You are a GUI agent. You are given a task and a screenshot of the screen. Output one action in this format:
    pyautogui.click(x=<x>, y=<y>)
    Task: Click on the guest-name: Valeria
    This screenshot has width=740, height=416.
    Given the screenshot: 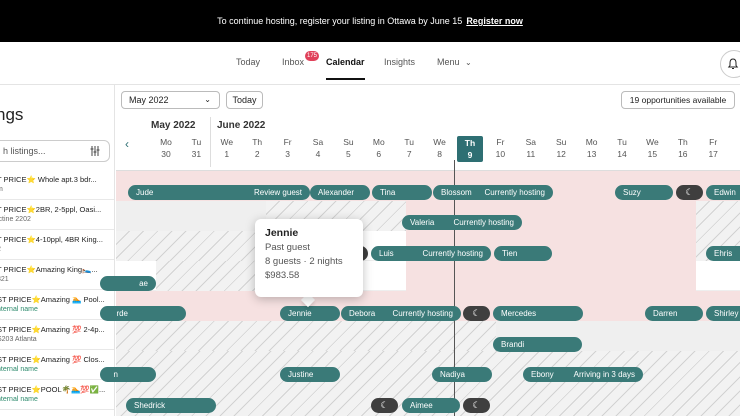 What is the action you would take?
    pyautogui.click(x=422, y=222)
    